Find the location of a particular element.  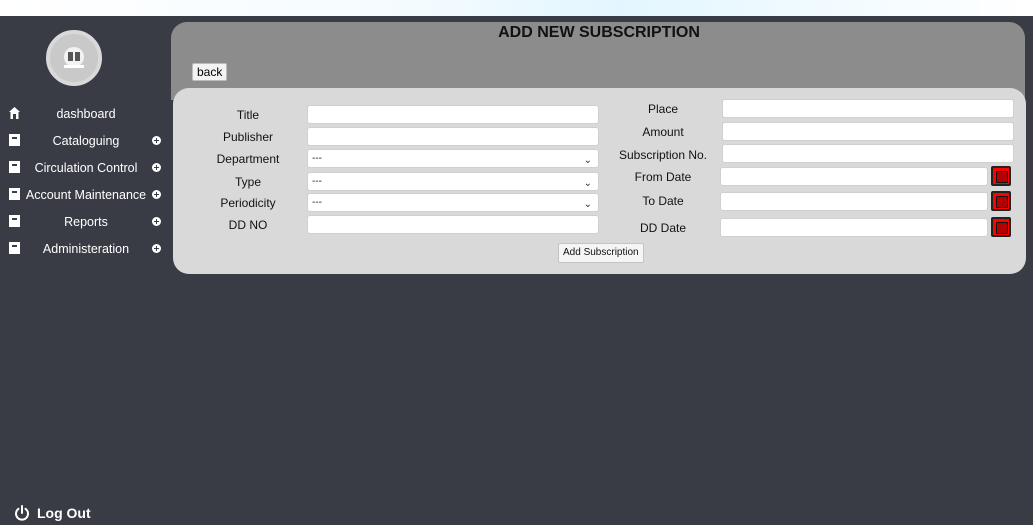

sidebar-item-label: Cataloguing is located at coordinates (86, 140).